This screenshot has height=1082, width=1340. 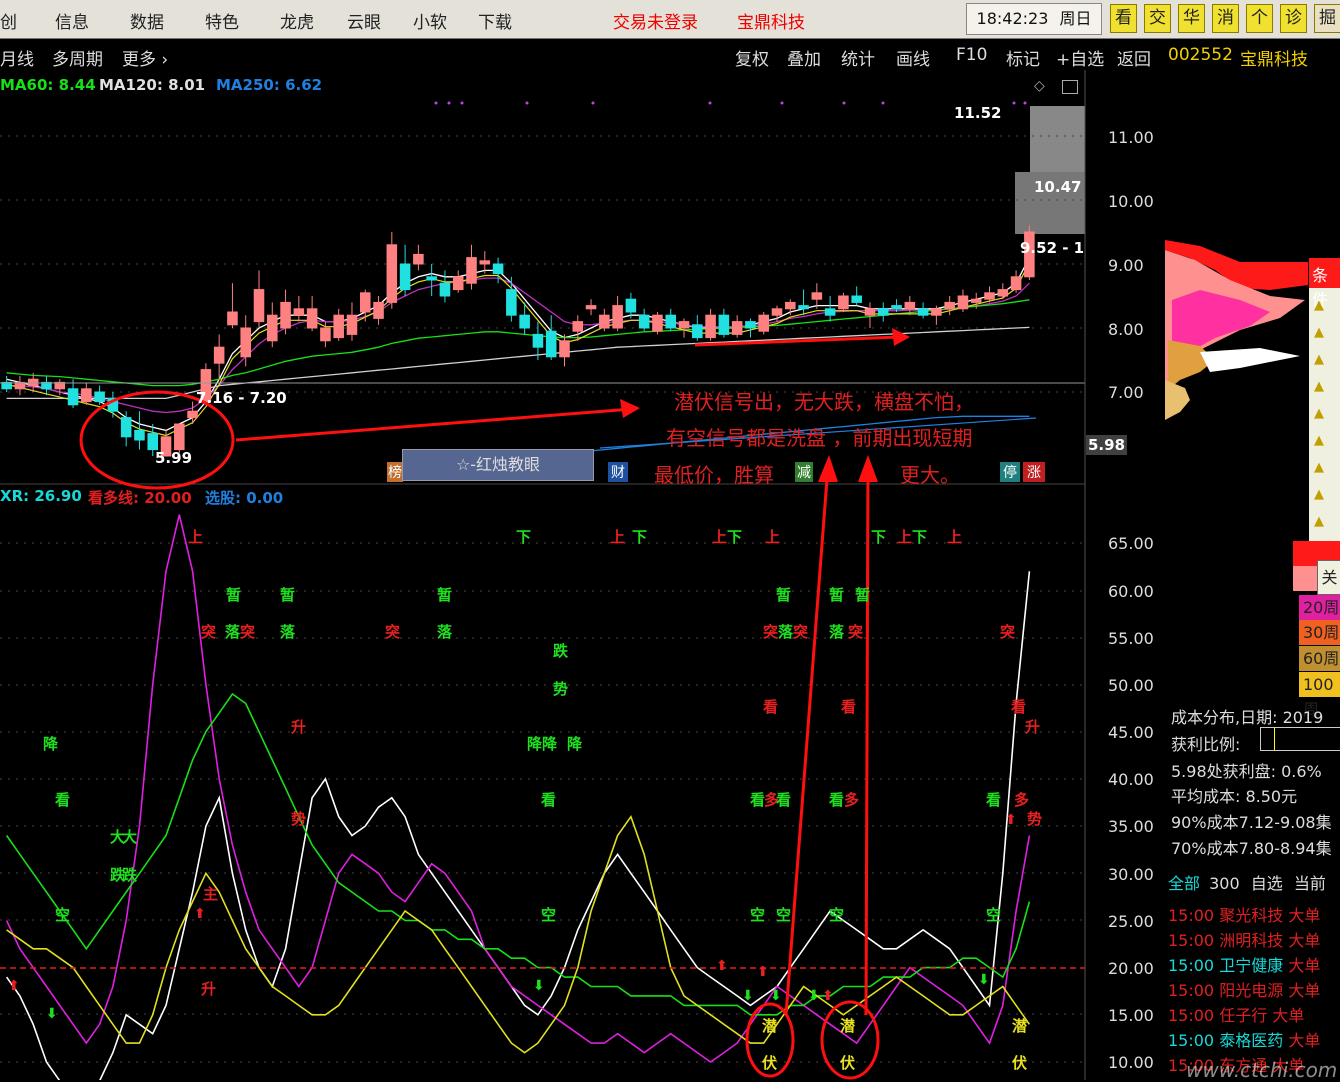 What do you see at coordinates (1267, 883) in the screenshot?
I see `tab-watchlist: 自选` at bounding box center [1267, 883].